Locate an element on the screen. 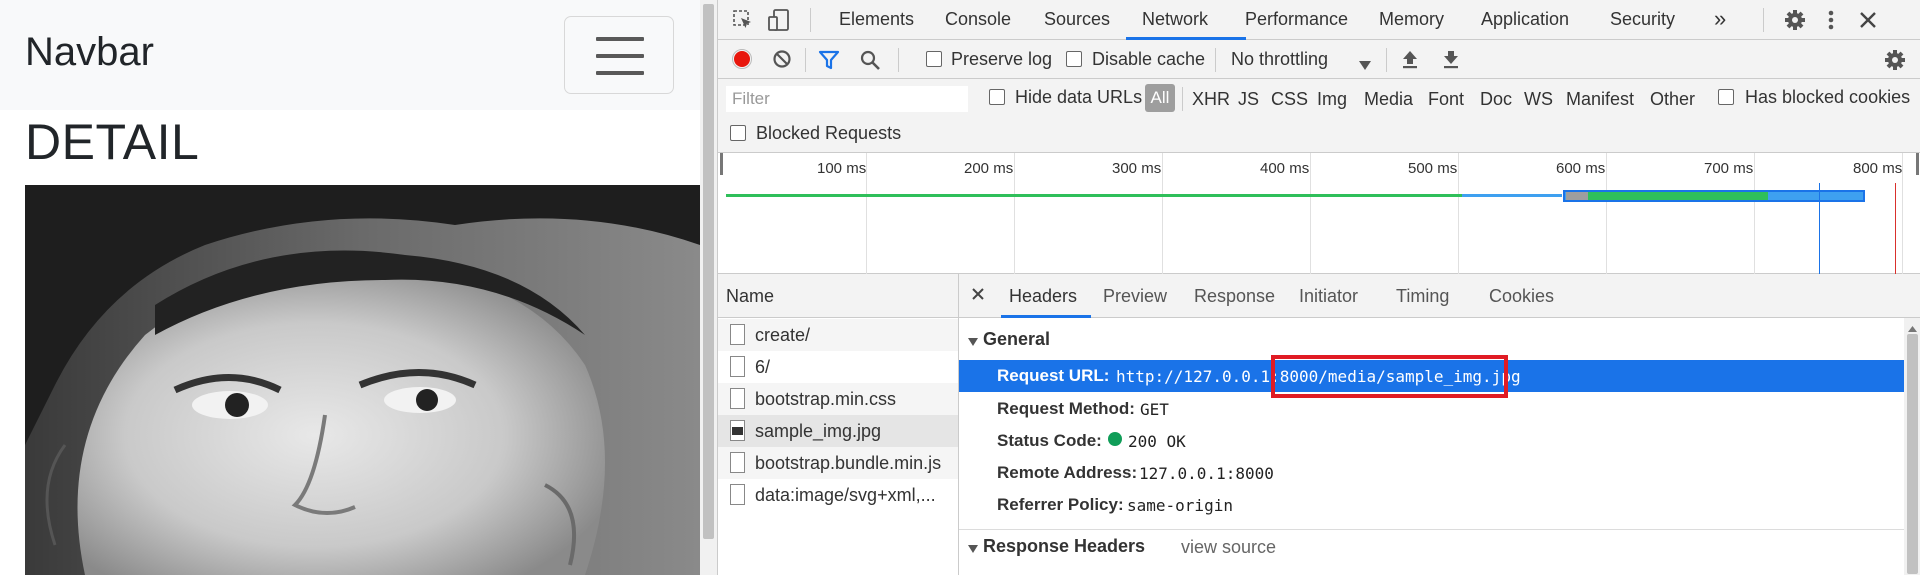 The width and height of the screenshot is (1920, 575). close-details-icon is located at coordinates (978, 295).